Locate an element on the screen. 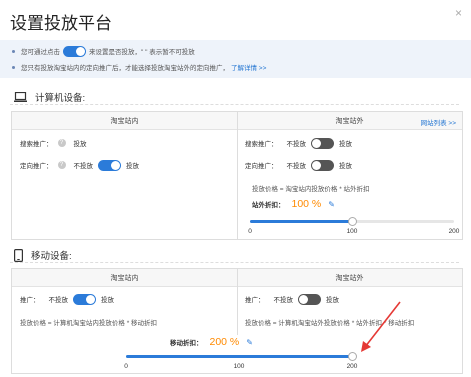 This screenshot has width=471, height=377. computer-targeted-row: 定向推广： ? 不投放 投放 is located at coordinates (82, 165).